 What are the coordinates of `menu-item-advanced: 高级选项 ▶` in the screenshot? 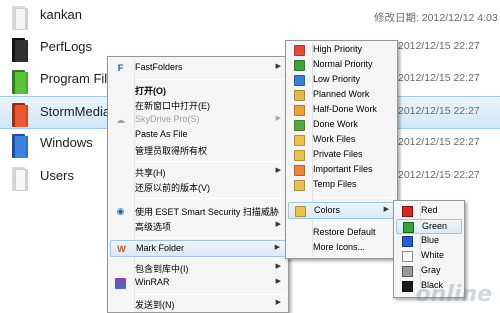 It's located at (198, 226).